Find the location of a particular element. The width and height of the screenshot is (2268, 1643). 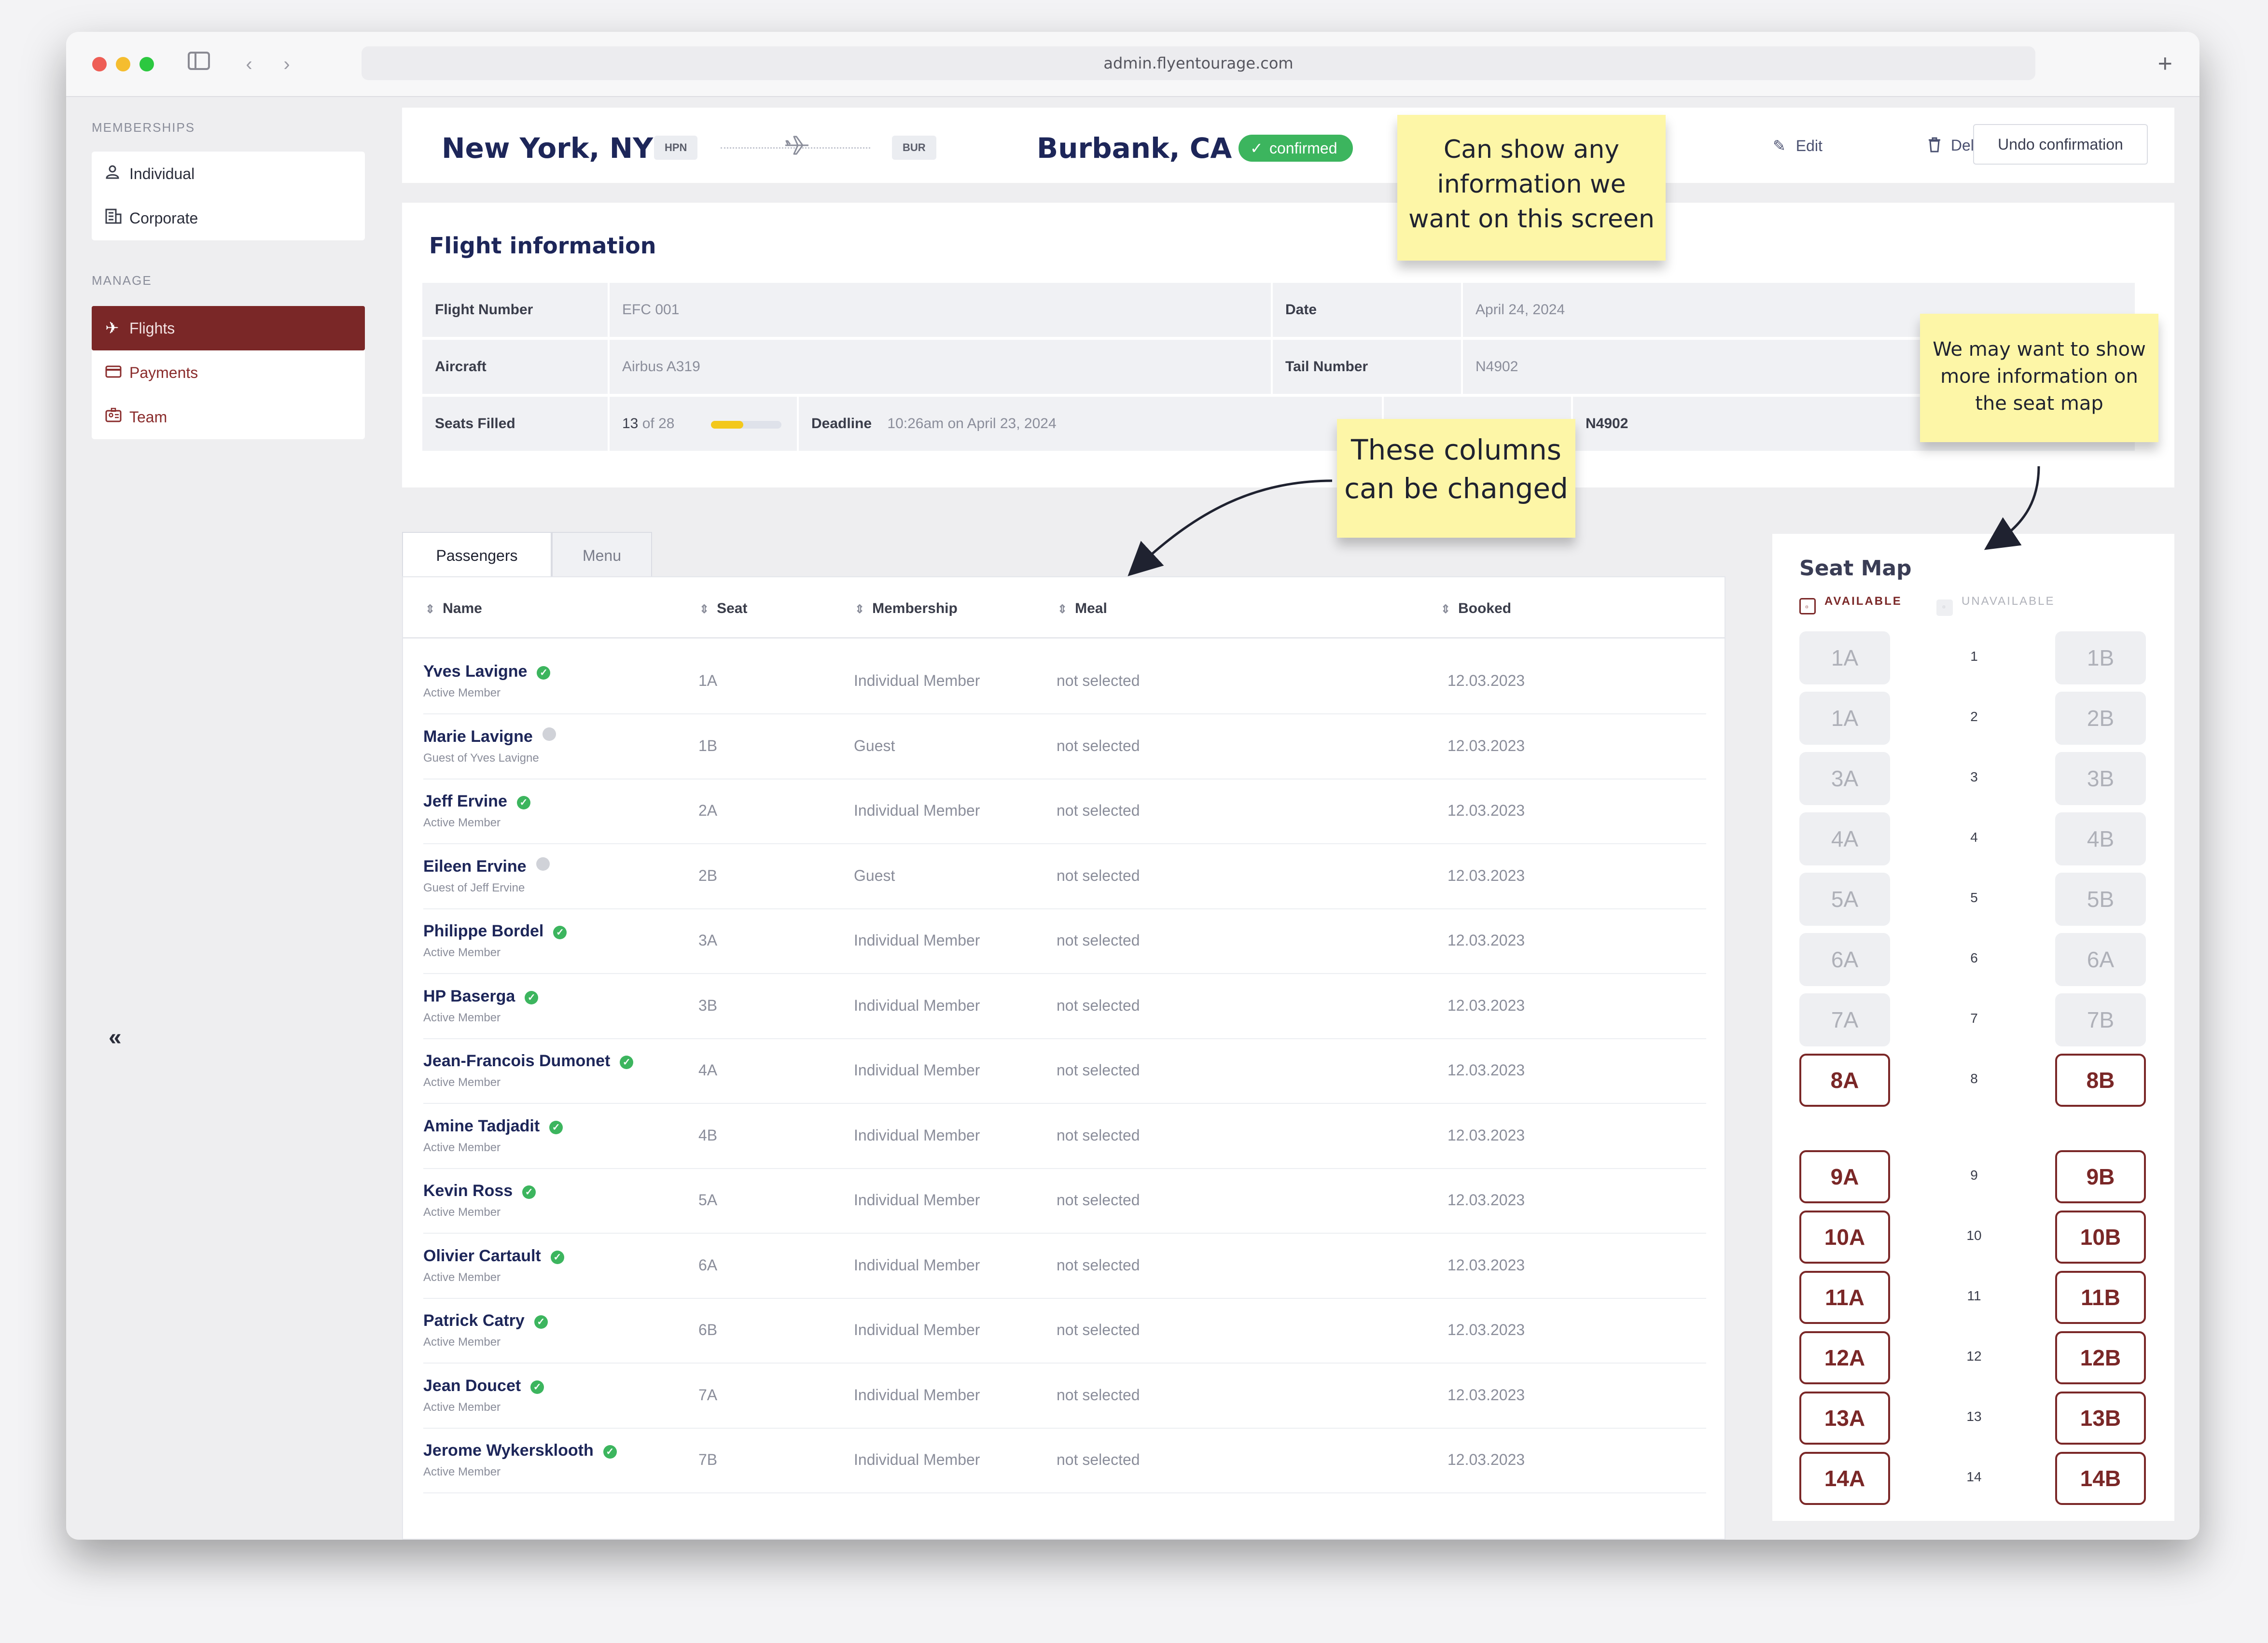

edit-label: Edit is located at coordinates (1809, 145).